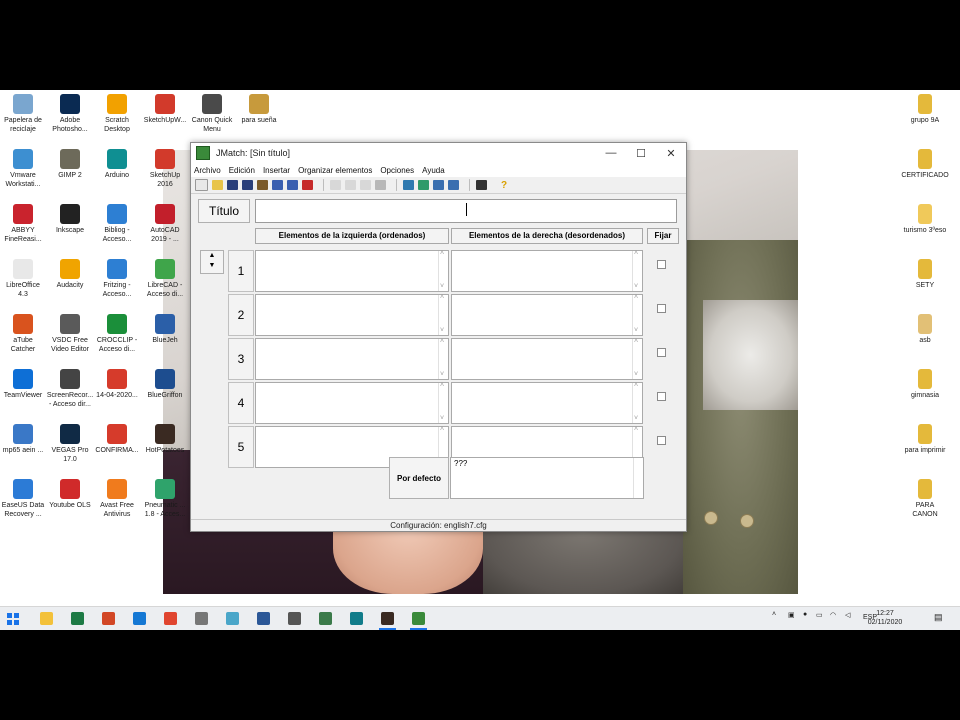 The width and height of the screenshot is (960, 720). I want to click on list-icon, so click(438, 185).